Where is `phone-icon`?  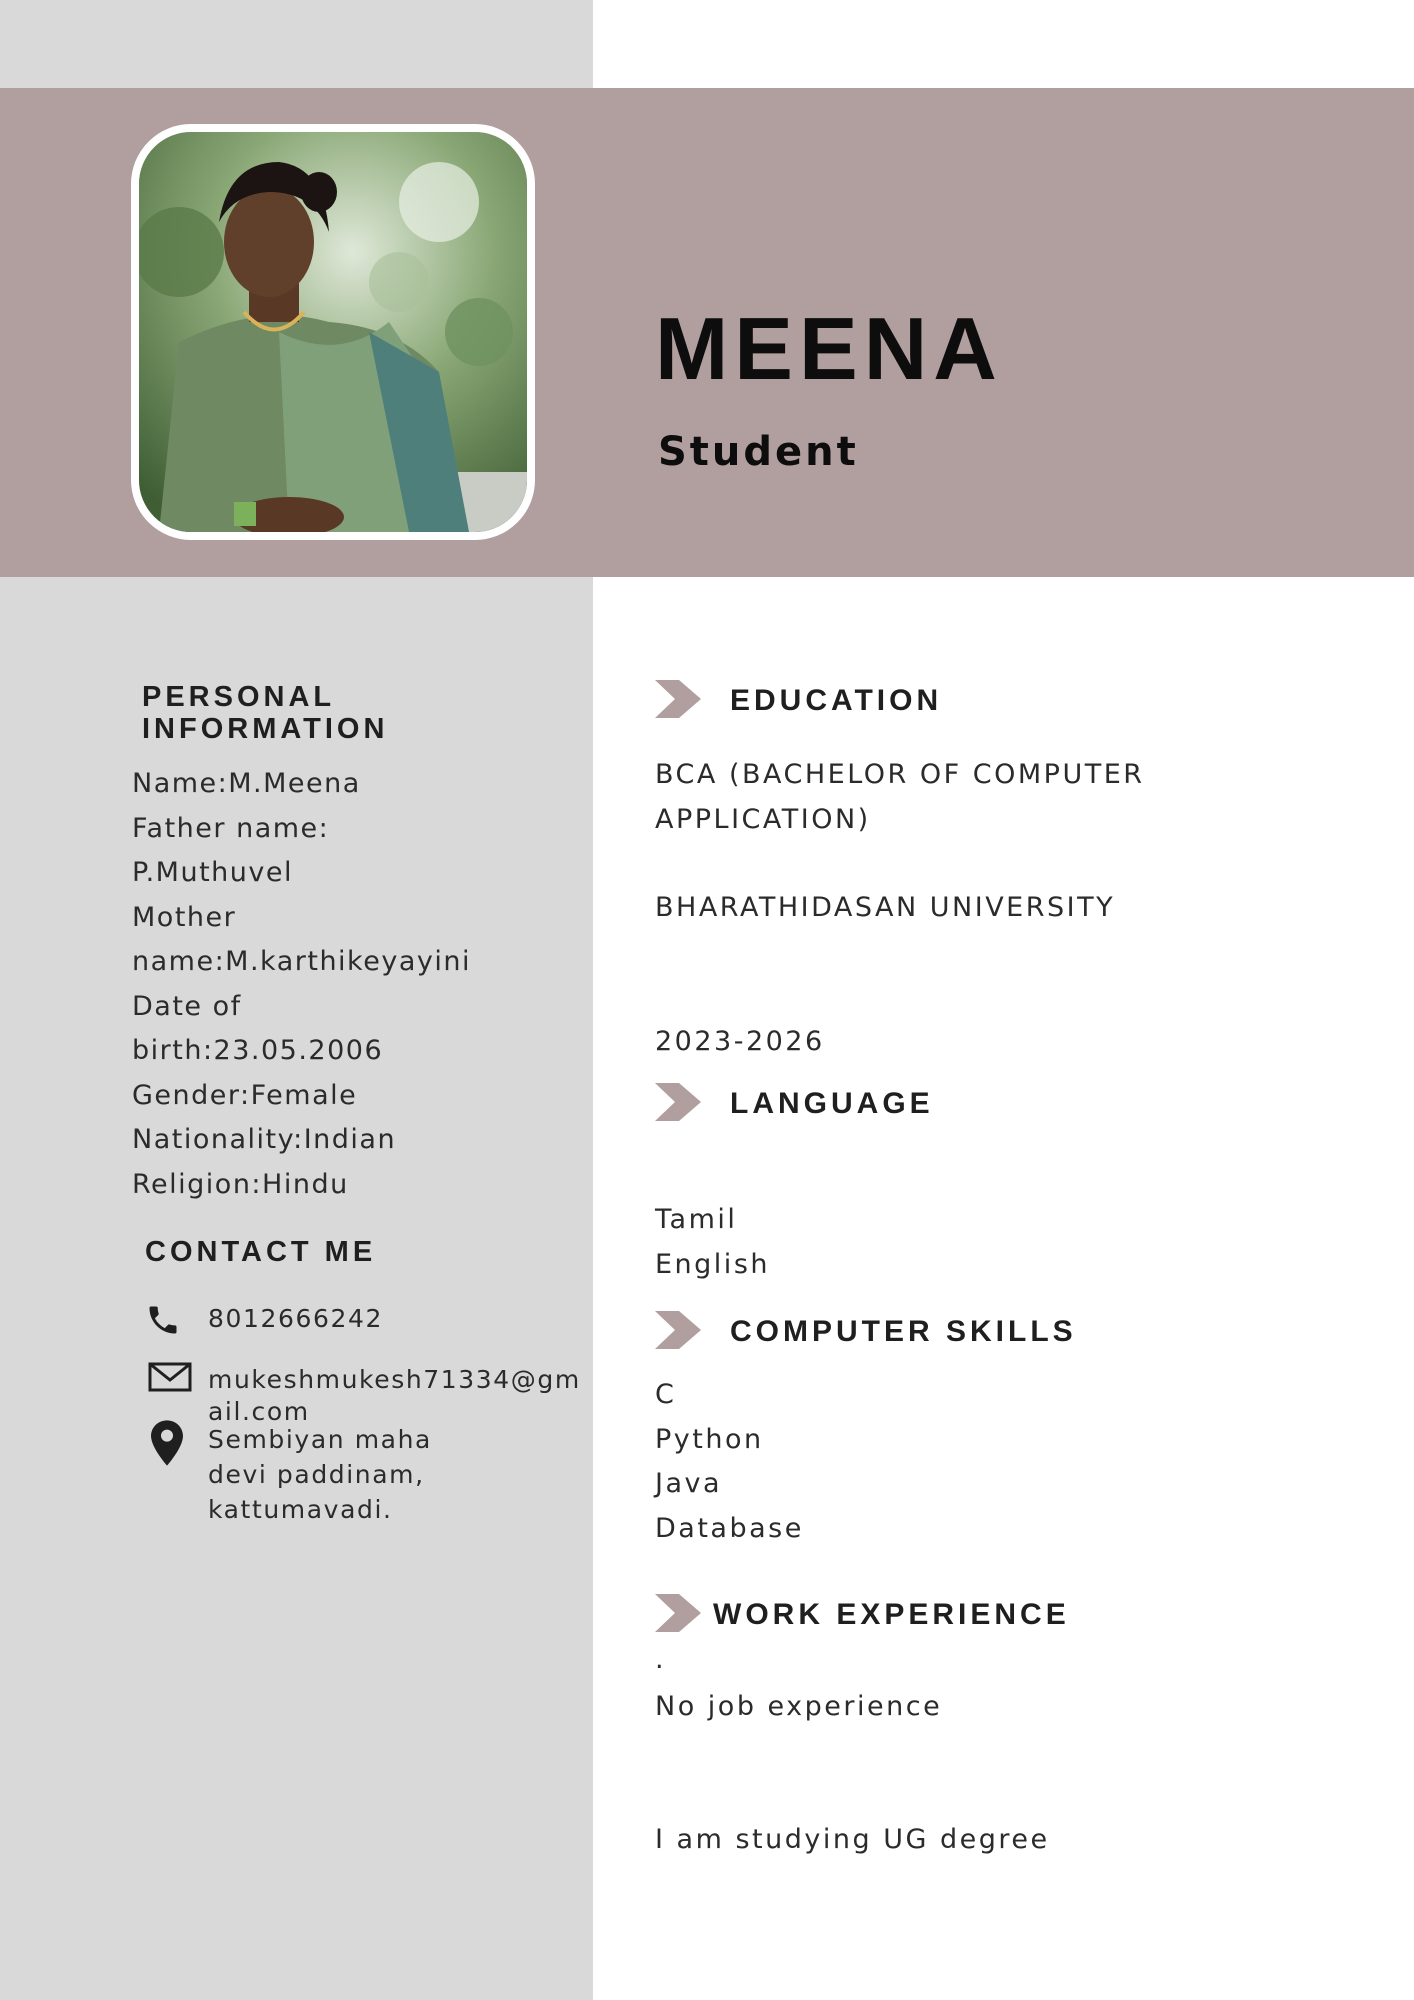 phone-icon is located at coordinates (163, 1320).